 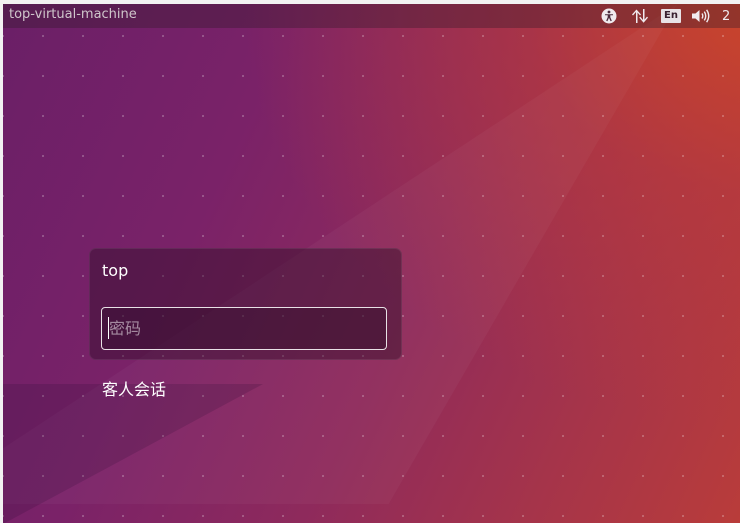 I want to click on background-shard, so click(x=133, y=453).